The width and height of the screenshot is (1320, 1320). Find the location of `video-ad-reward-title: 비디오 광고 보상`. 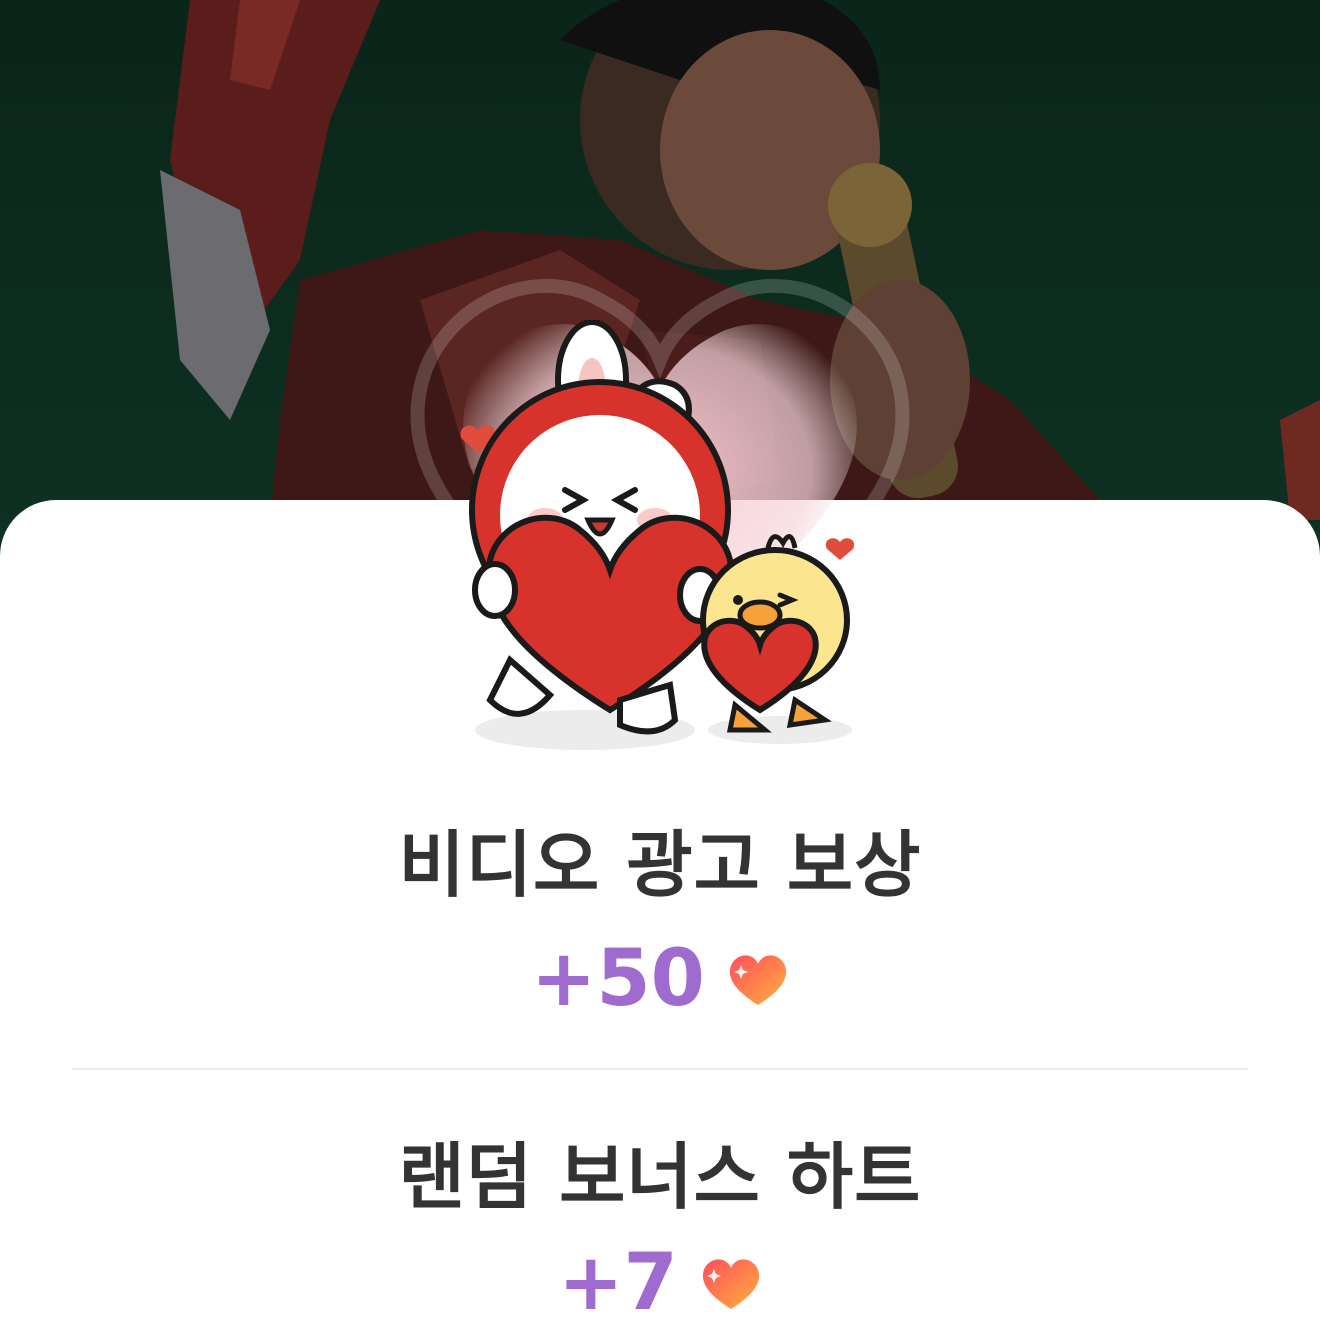

video-ad-reward-title: 비디오 광고 보상 is located at coordinates (660, 865).